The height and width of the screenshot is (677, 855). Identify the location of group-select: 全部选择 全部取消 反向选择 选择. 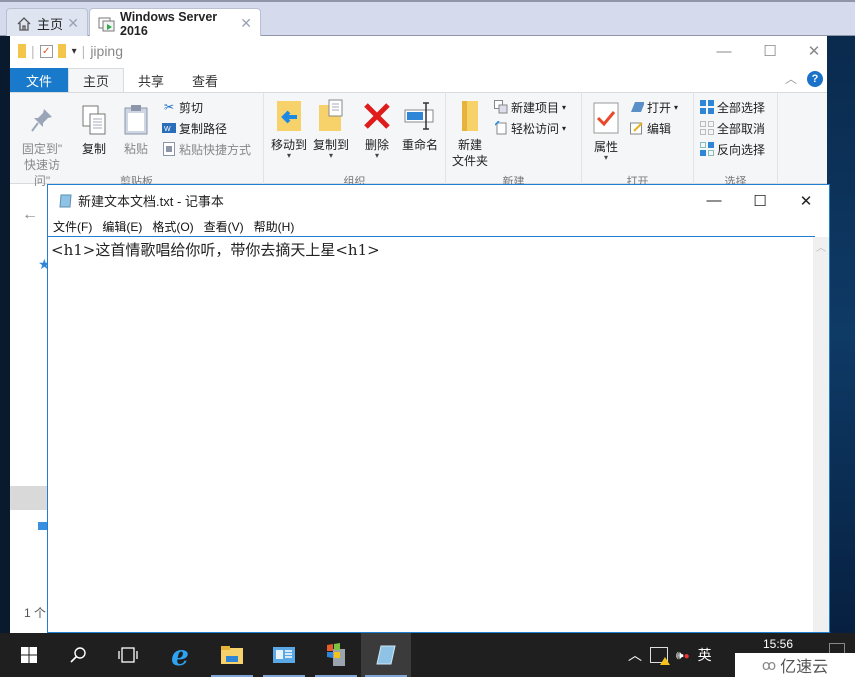
(736, 140).